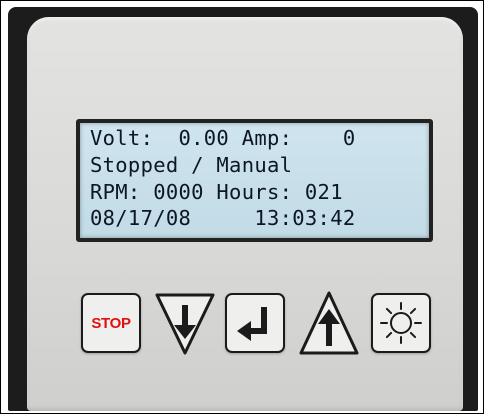 This screenshot has height=414, width=484. I want to click on stop-button-label: STOP, so click(111, 323).